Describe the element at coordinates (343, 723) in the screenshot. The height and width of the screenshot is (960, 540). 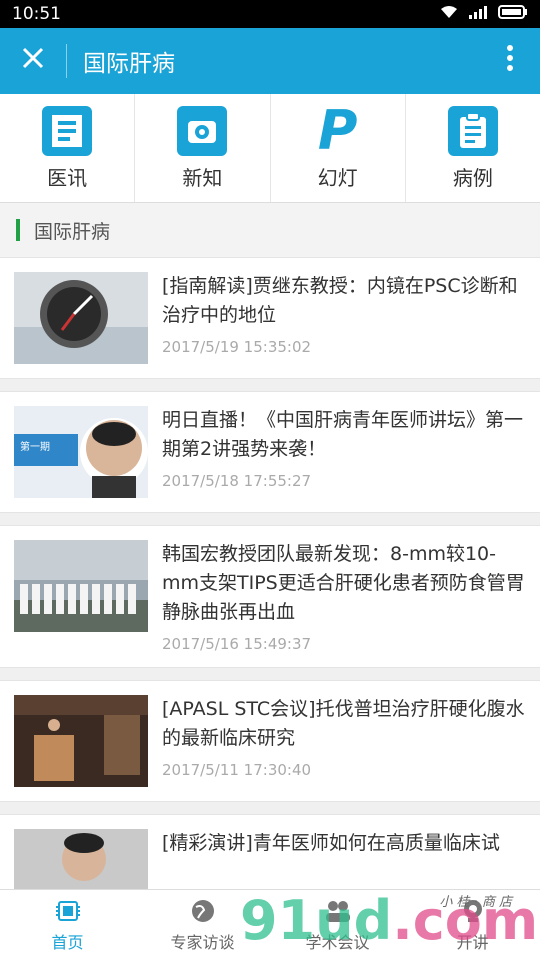
I see `article-title: [APASL STC会议]托伐普坦治疗肝硬化腹水的最新临床研究` at that location.